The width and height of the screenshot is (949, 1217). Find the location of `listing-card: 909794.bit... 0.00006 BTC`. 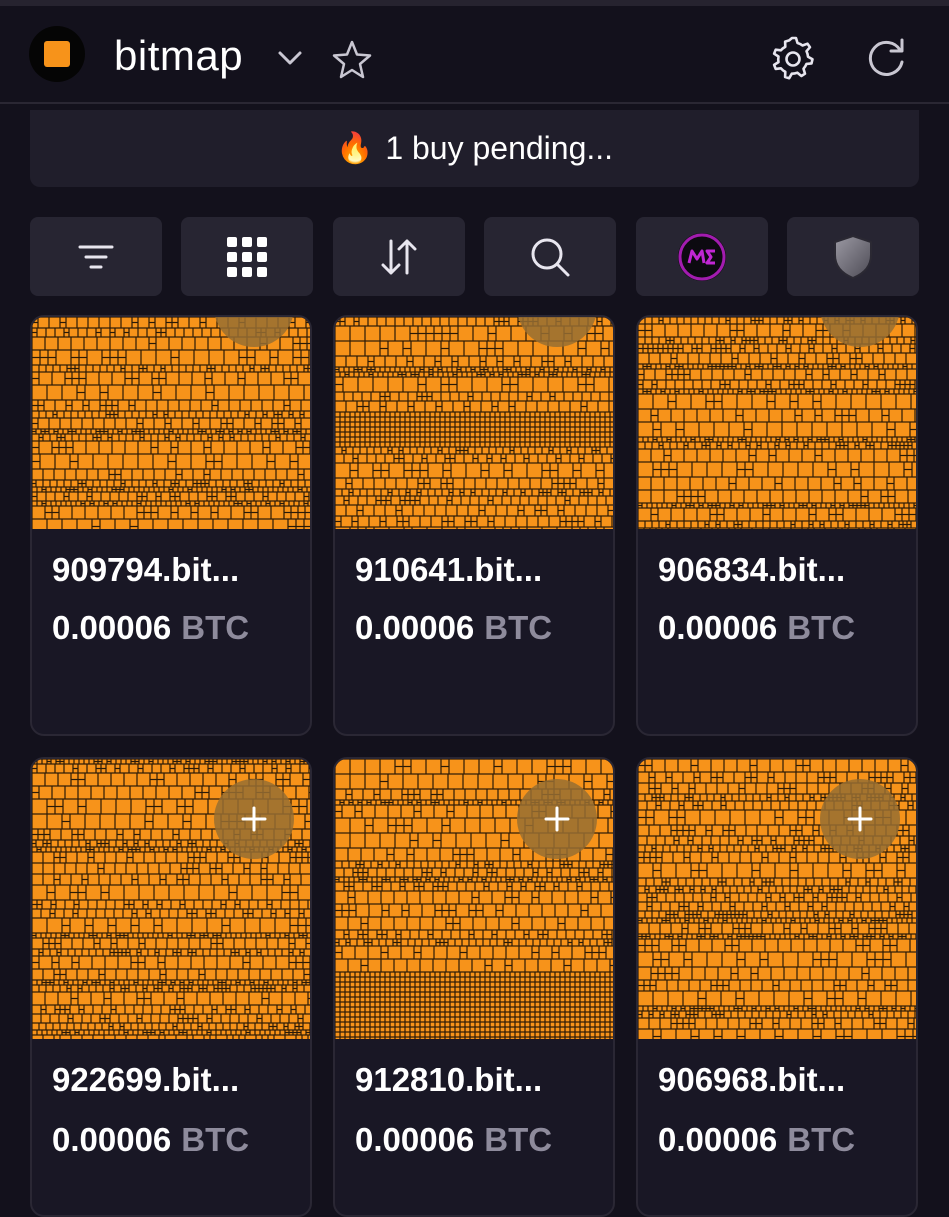

listing-card: 909794.bit... 0.00006 BTC is located at coordinates (171, 525).